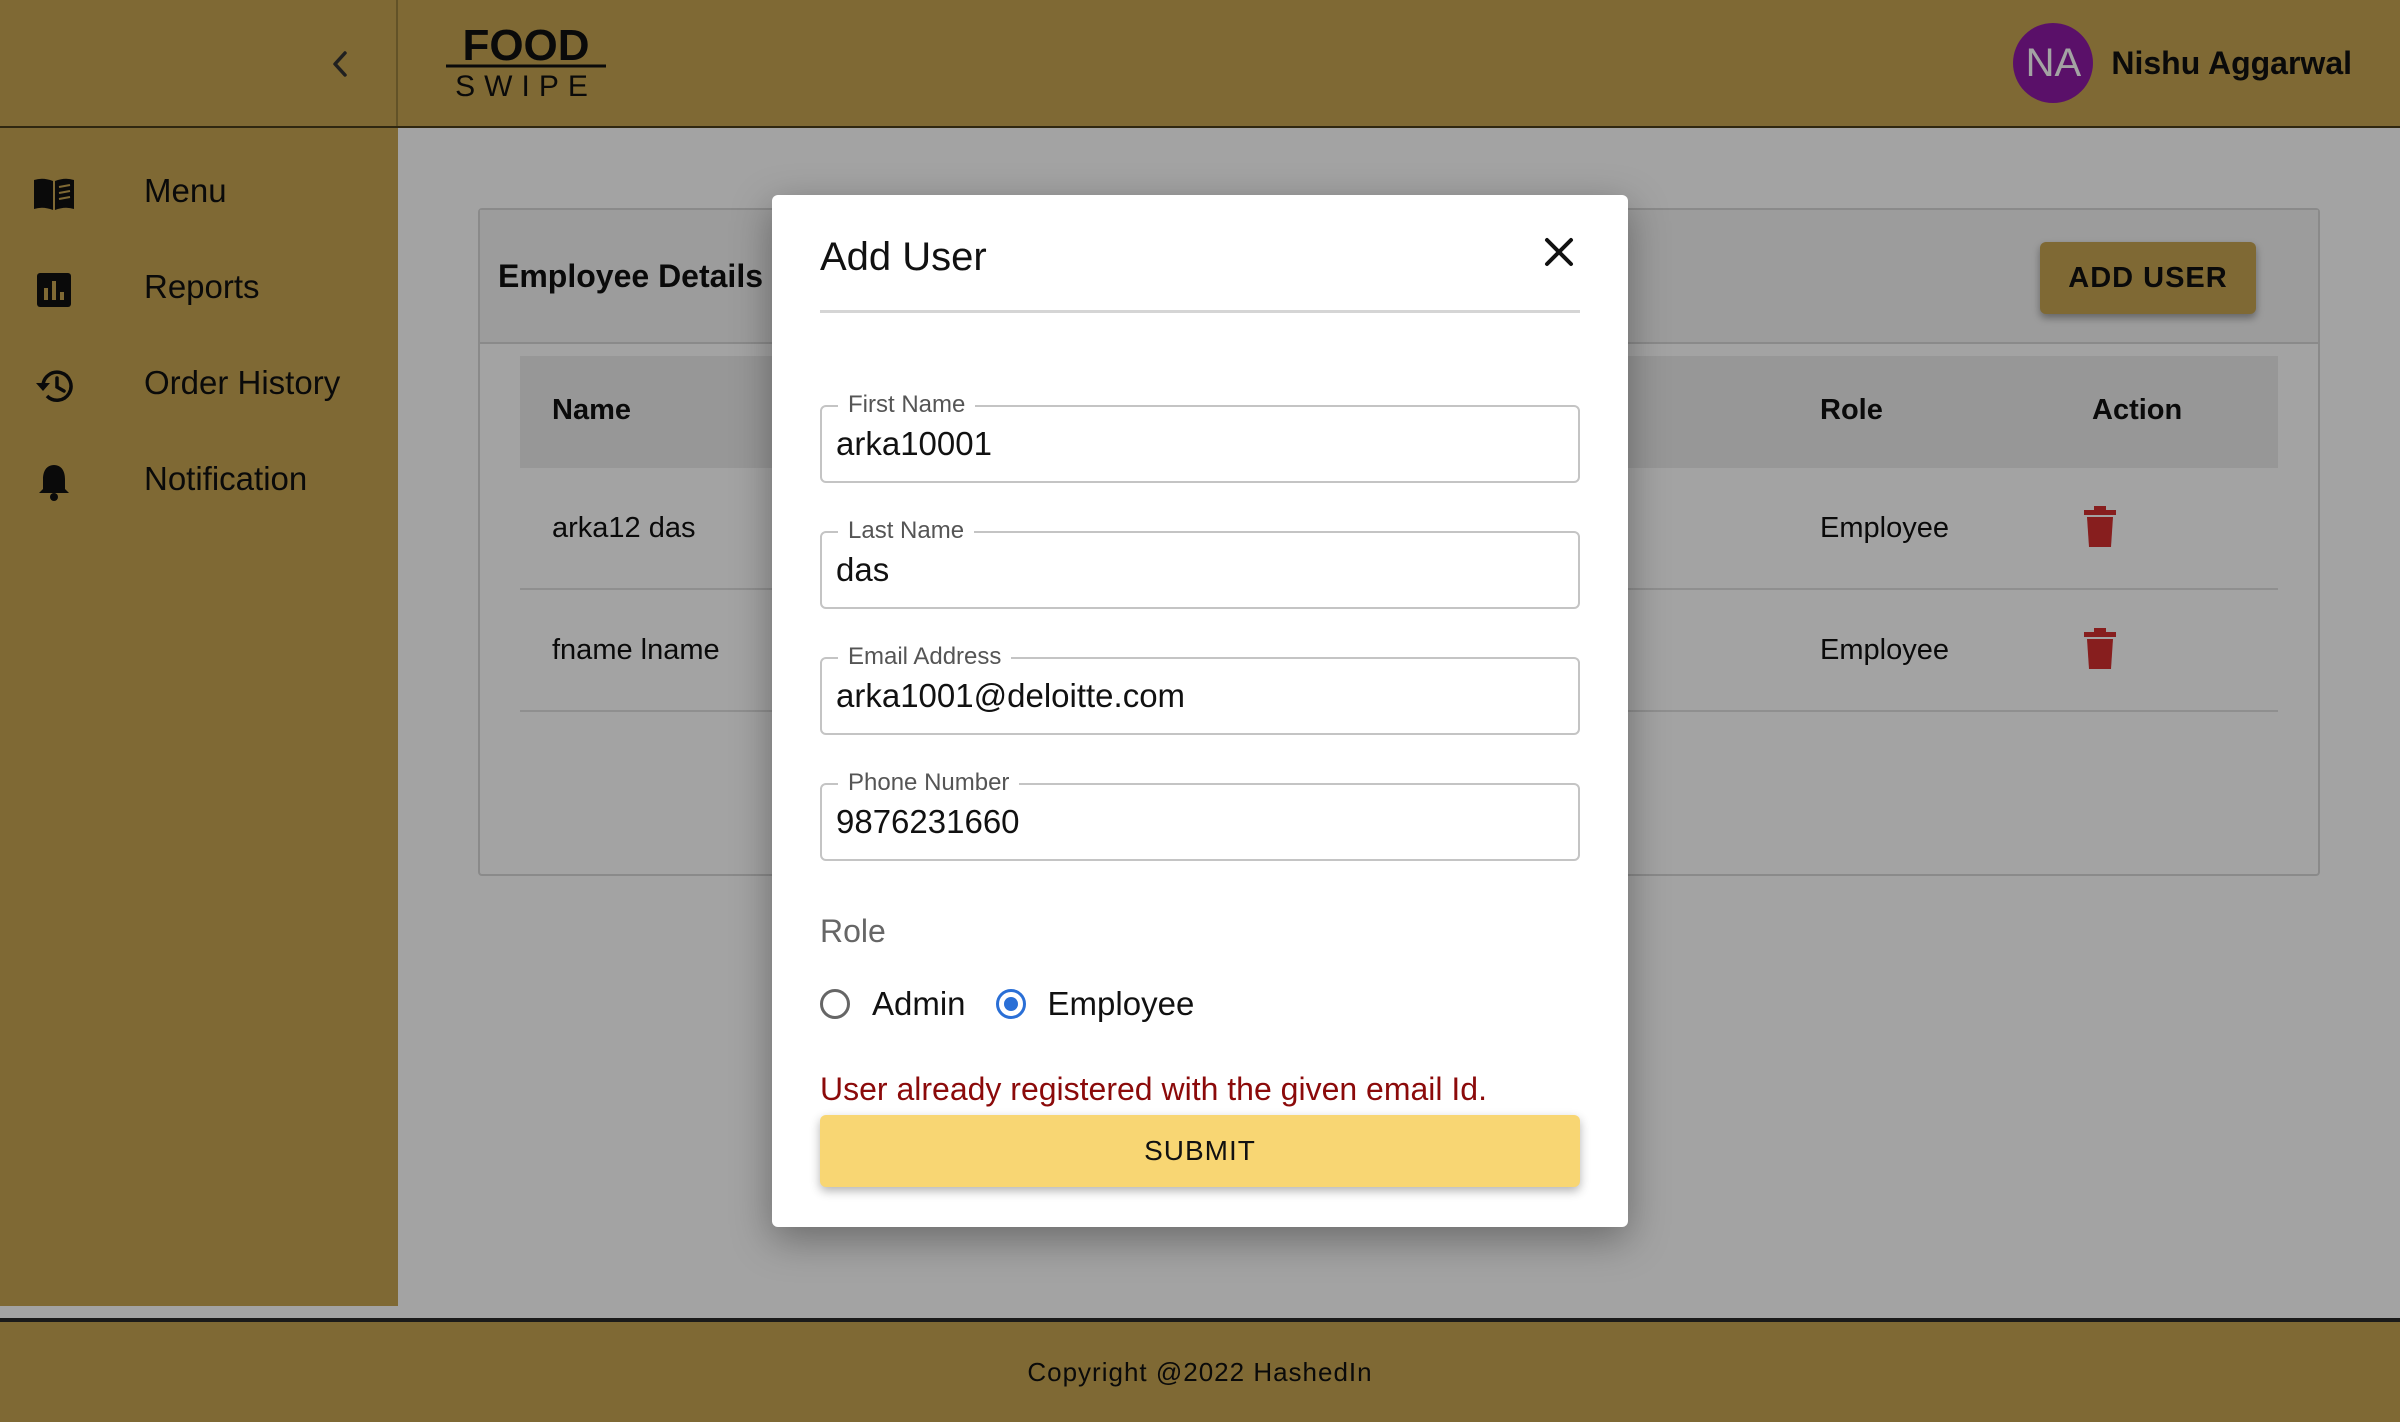 The image size is (2400, 1422). I want to click on role-option-label: Employee, so click(1121, 1003).